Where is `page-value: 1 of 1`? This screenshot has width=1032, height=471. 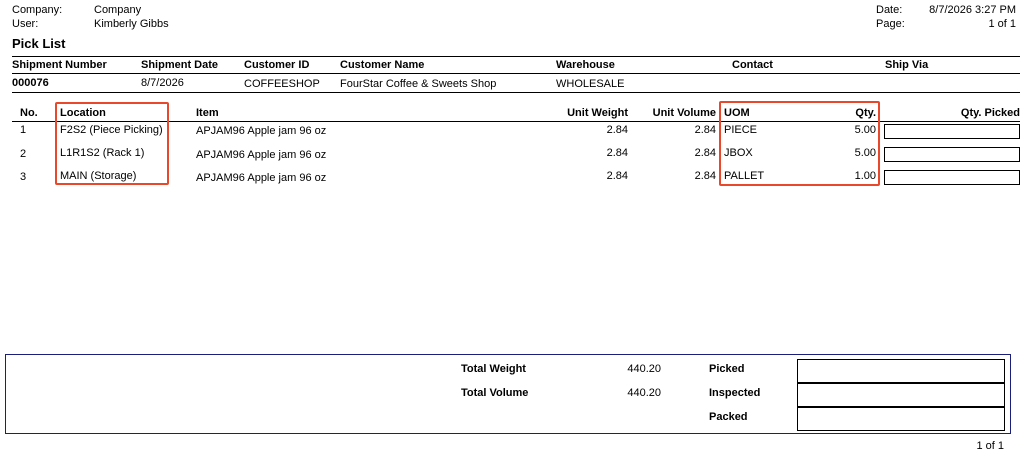 page-value: 1 of 1 is located at coordinates (1002, 24).